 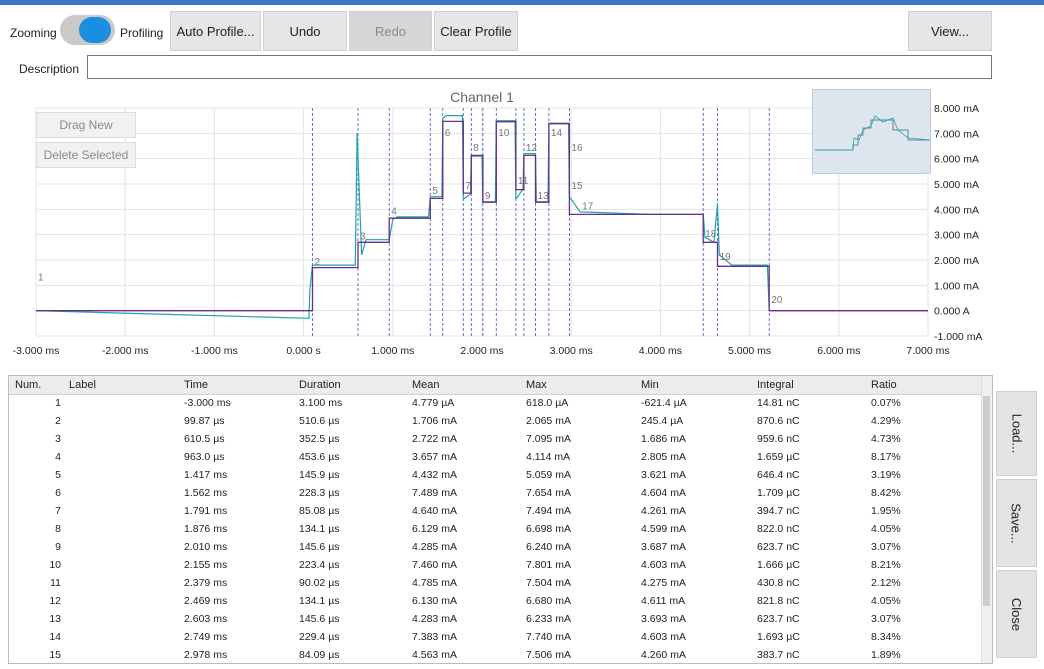 I want to click on table-cell: 821.8 nC, so click(x=778, y=601).